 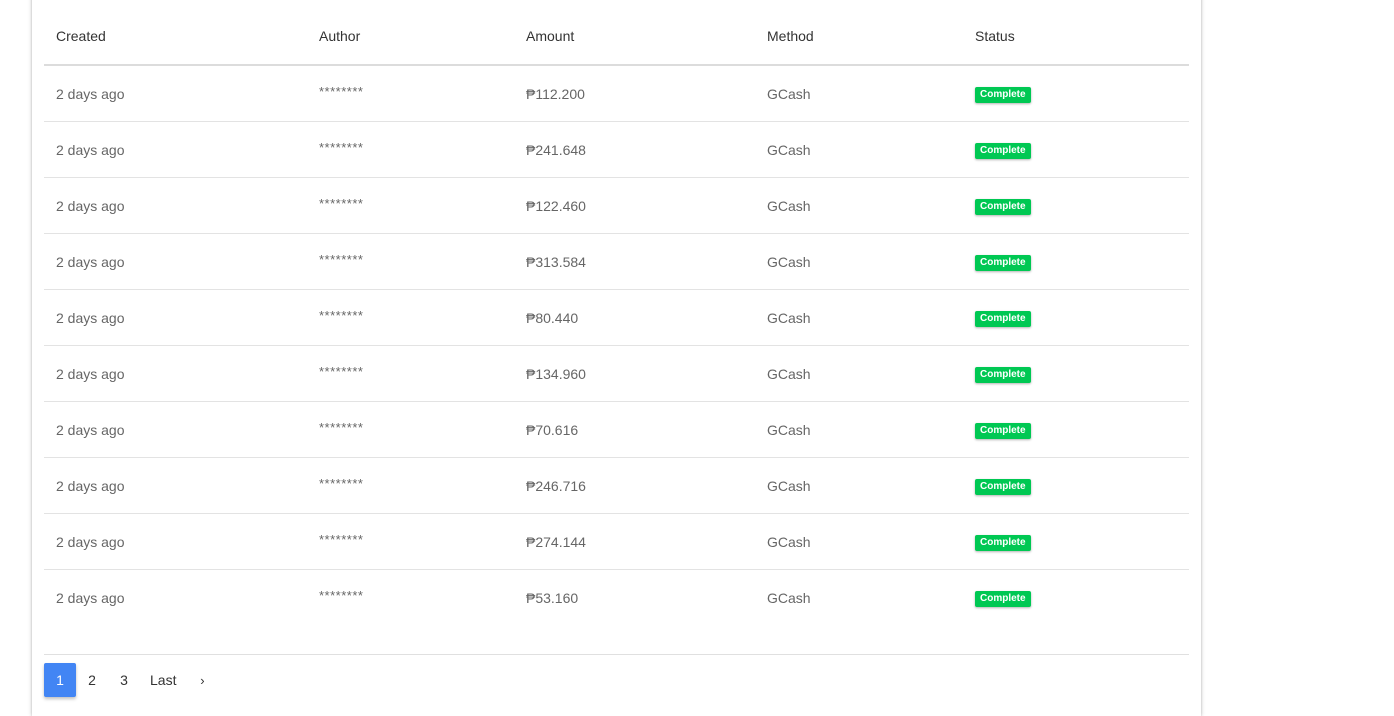 I want to click on cell-amount: ₱122.460, so click(x=556, y=205).